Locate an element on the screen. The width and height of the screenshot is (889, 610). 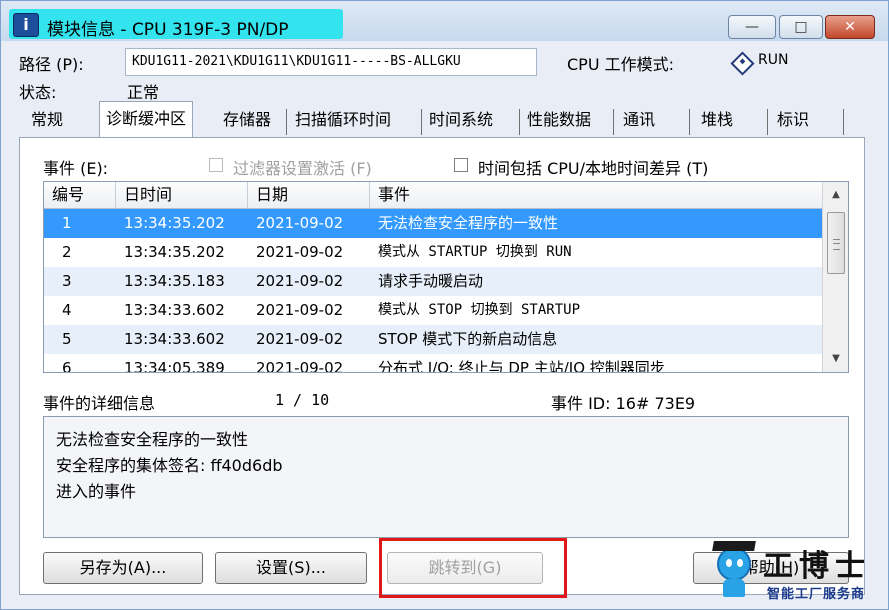
event-no: 6 is located at coordinates (67, 366).